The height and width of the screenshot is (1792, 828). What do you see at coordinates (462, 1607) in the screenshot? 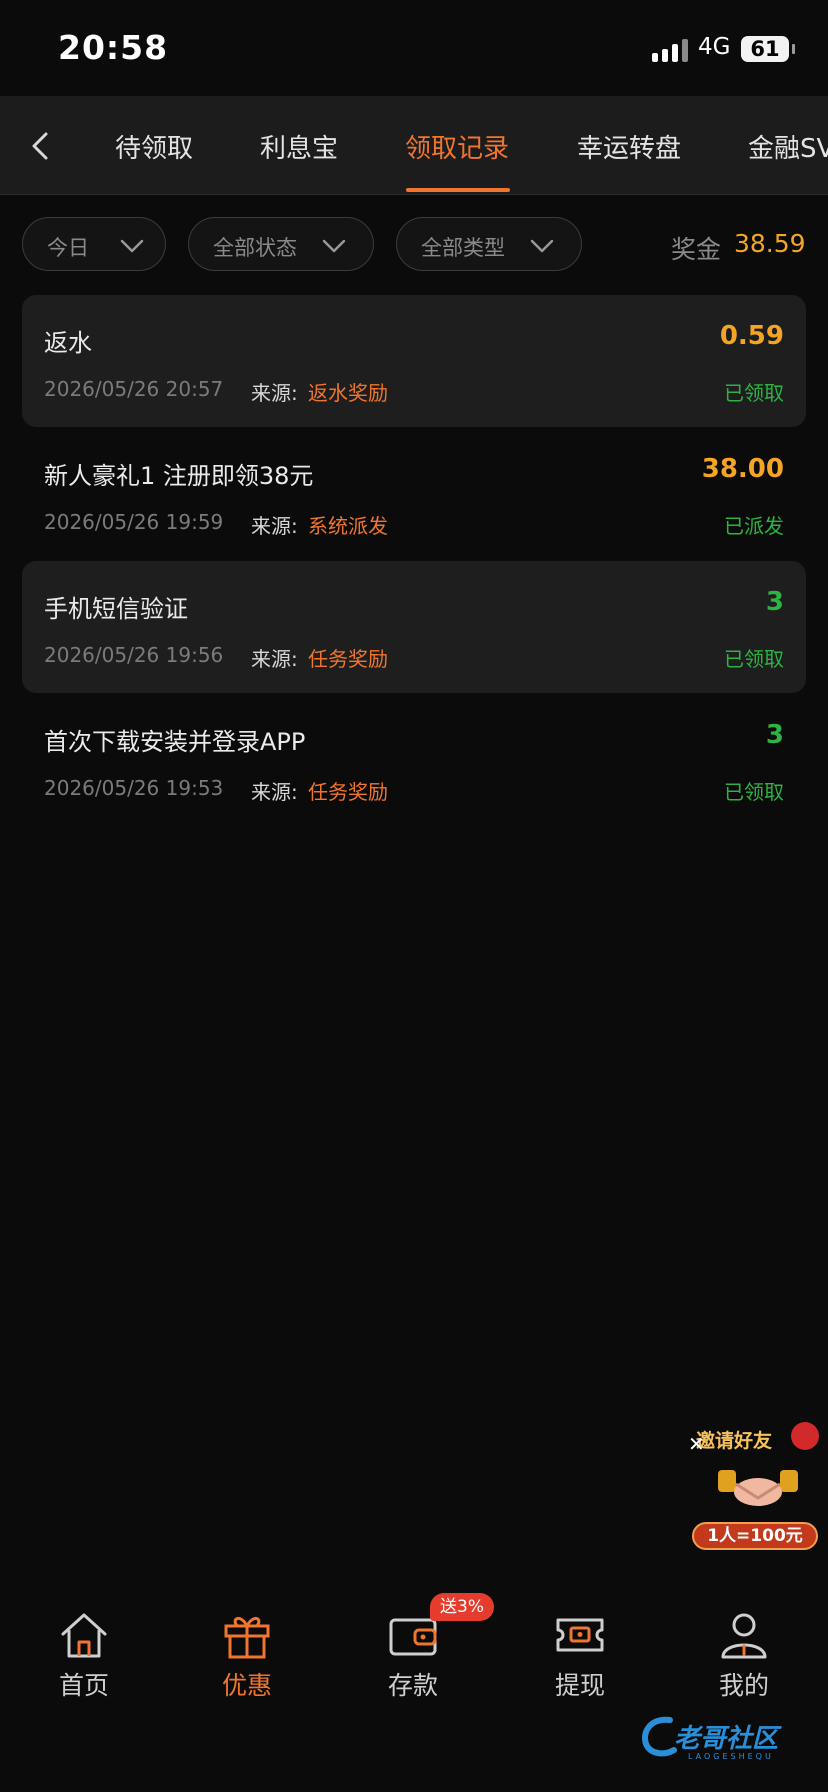
I see `deposit-bonus-badge: 送3%` at bounding box center [462, 1607].